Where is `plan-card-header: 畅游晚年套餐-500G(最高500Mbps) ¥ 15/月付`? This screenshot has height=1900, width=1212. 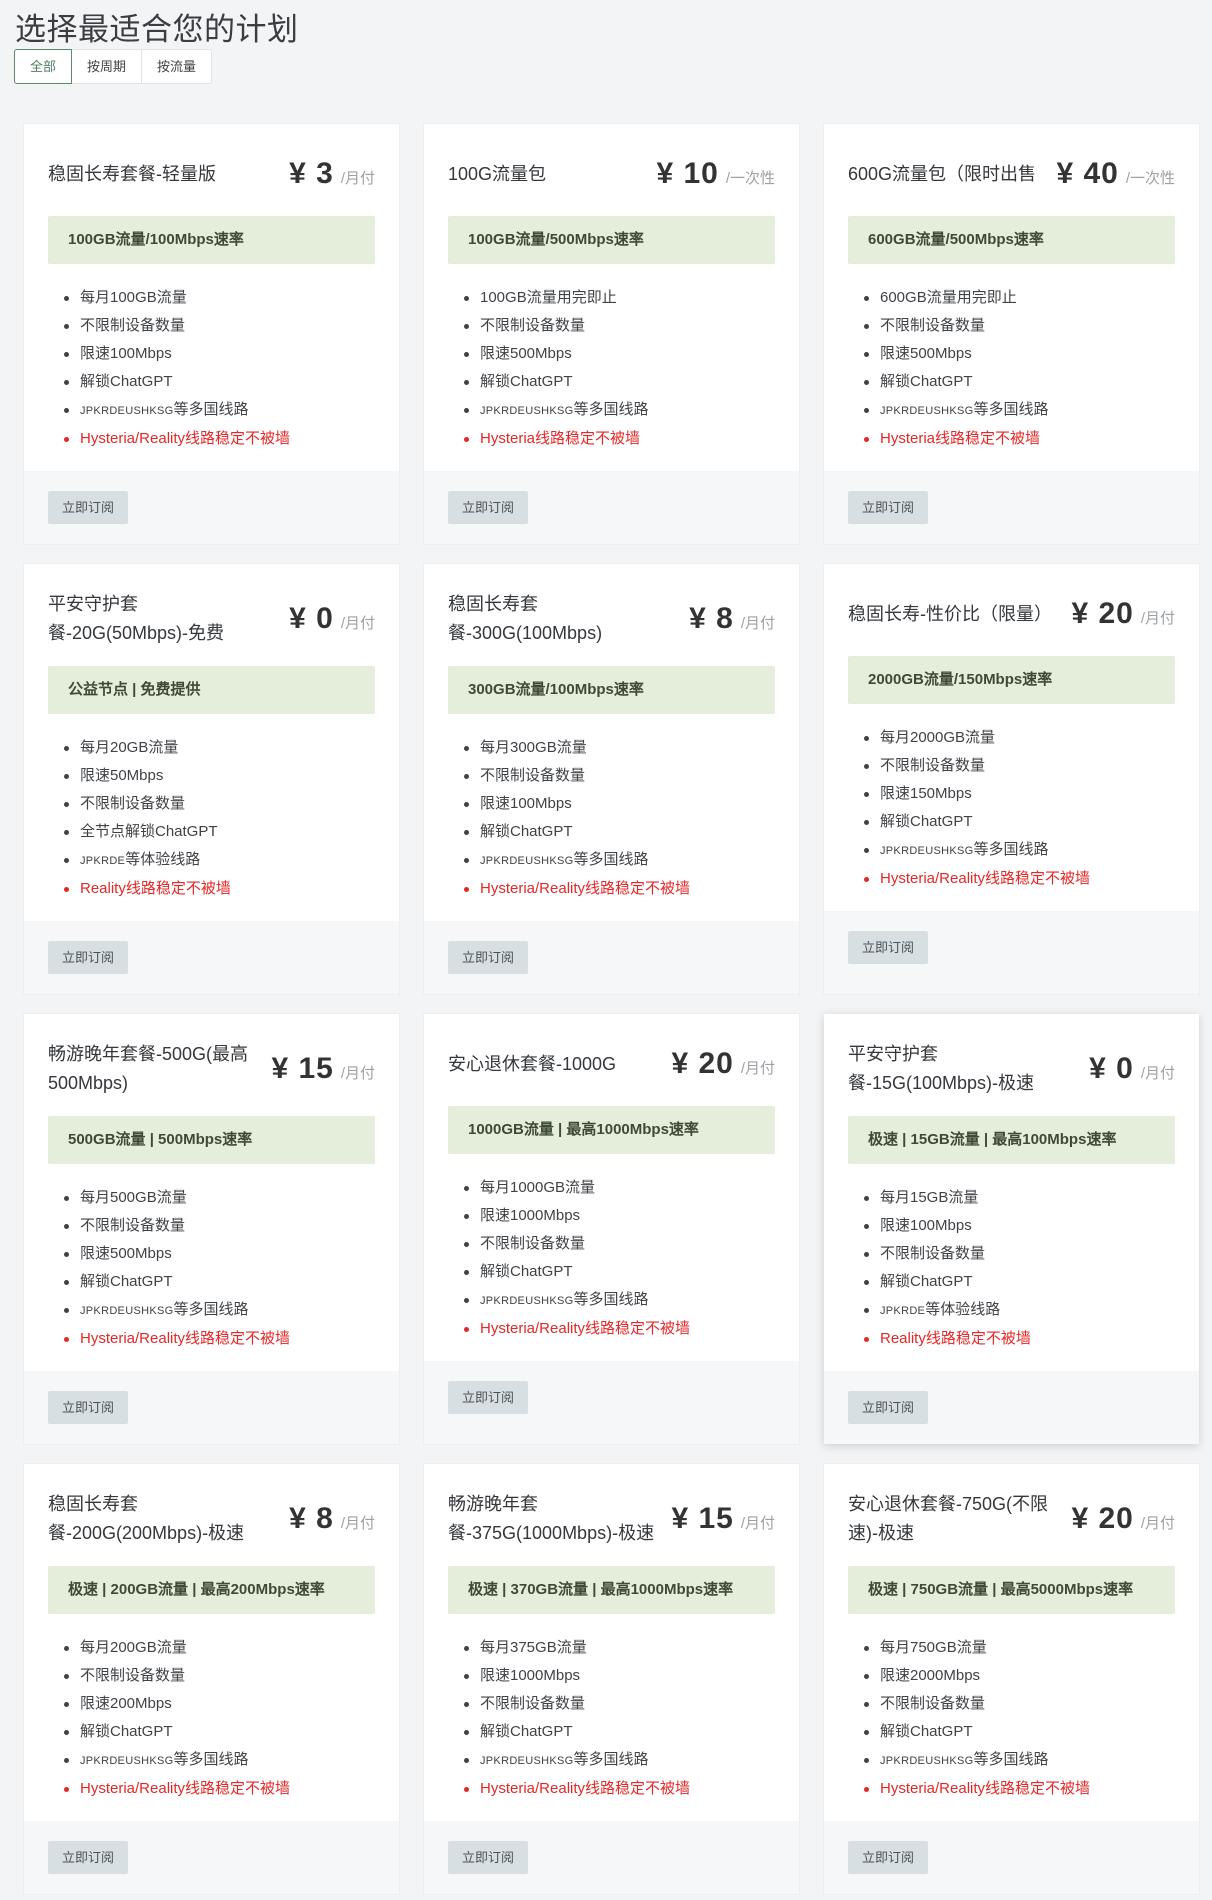 plan-card-header: 畅游晚年套餐-500G(最高500Mbps) ¥ 15/月付 is located at coordinates (211, 1069).